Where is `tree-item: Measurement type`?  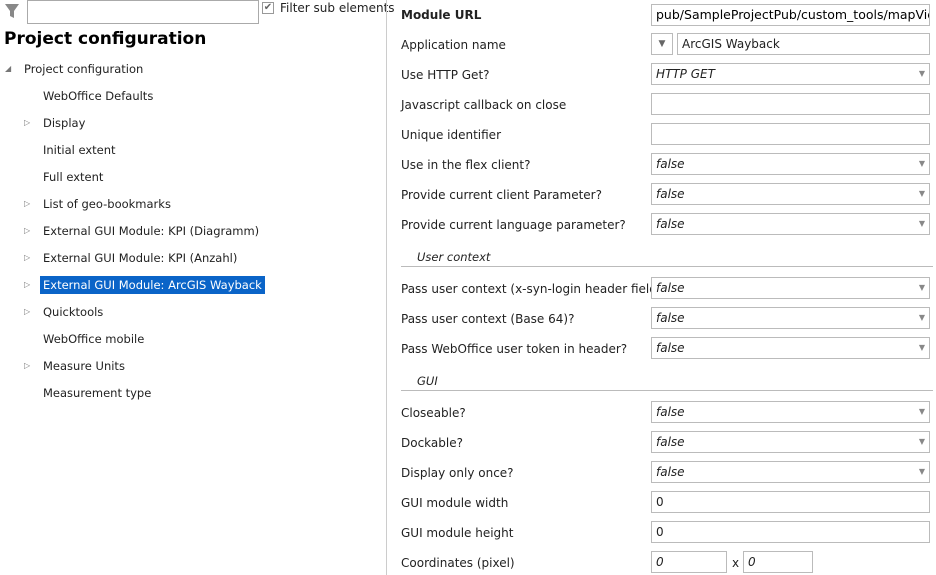 tree-item: Measurement type is located at coordinates (97, 393).